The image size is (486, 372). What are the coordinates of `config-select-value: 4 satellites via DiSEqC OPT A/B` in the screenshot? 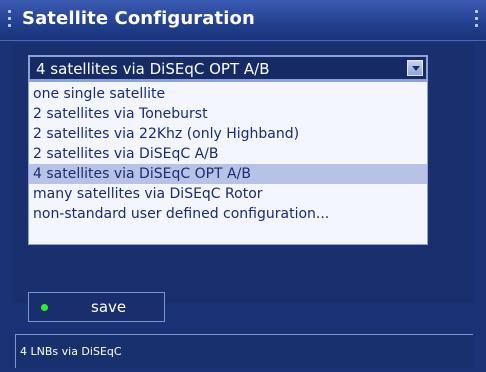 It's located at (153, 69).